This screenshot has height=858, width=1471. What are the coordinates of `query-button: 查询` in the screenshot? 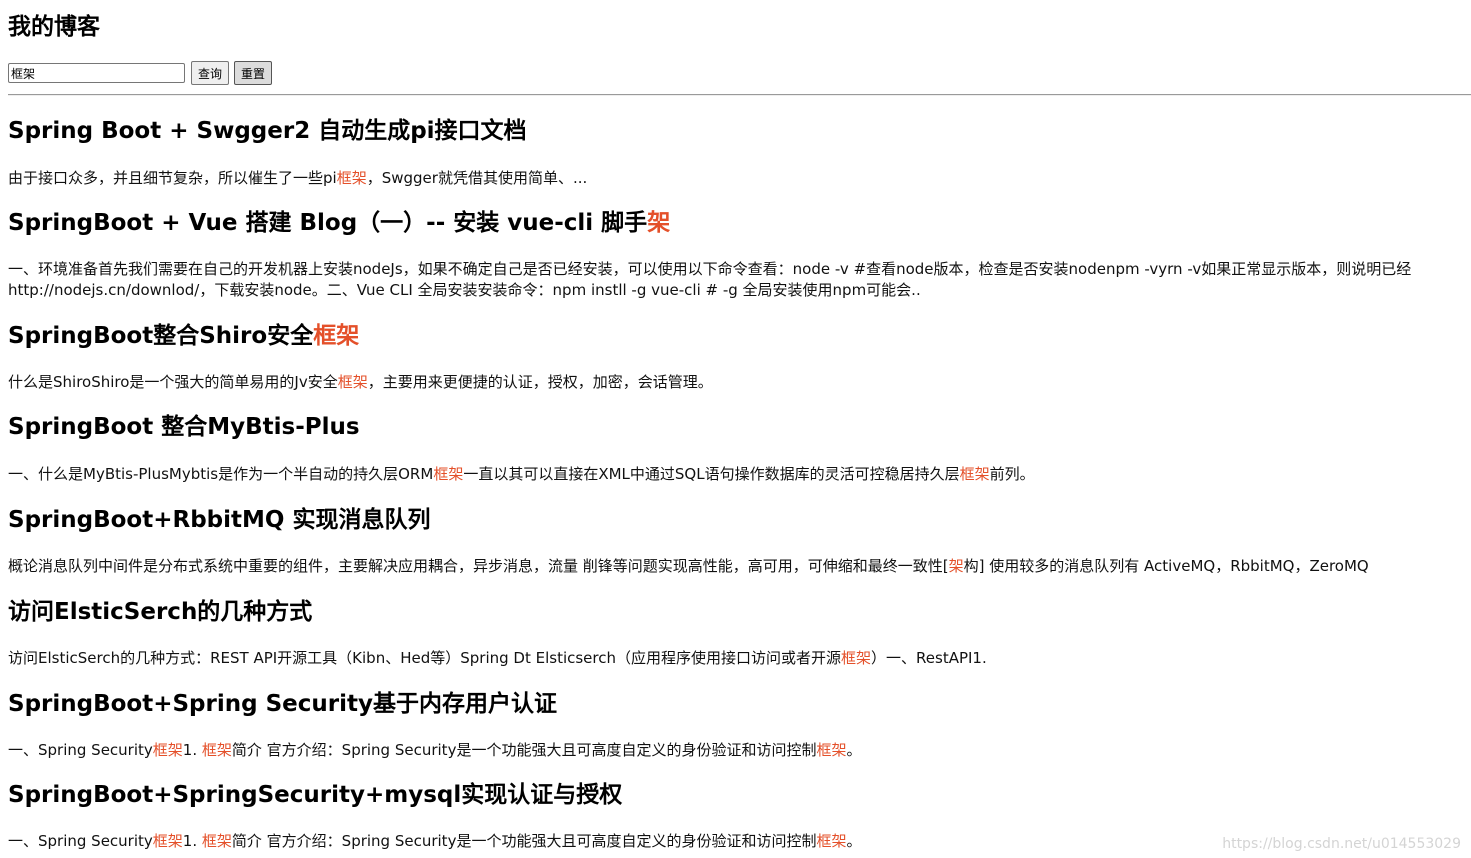 It's located at (210, 73).